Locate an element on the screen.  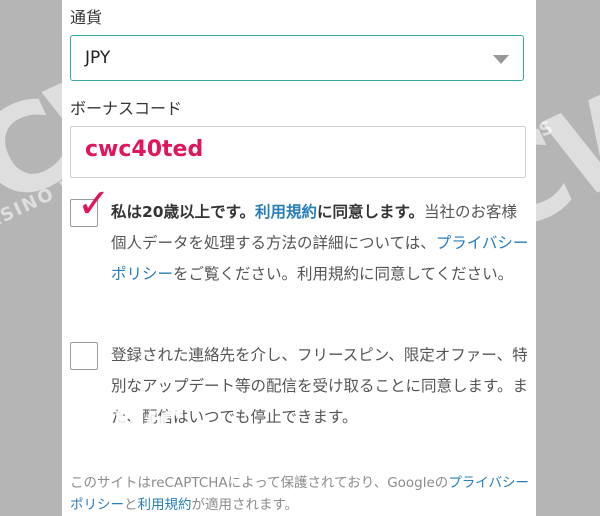
logo-cwc-text: CWC is located at coordinates (136, 427).